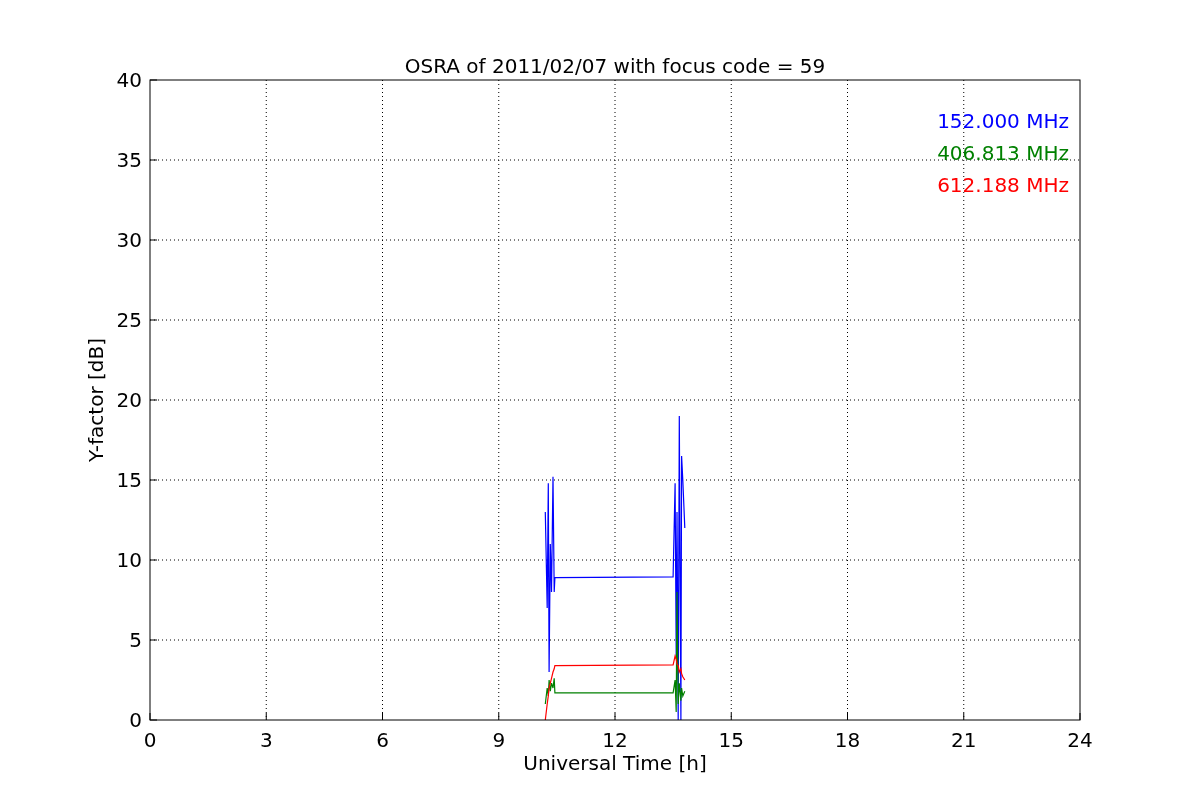  Describe the element at coordinates (129, 560) in the screenshot. I see `tick-label: 10` at that location.